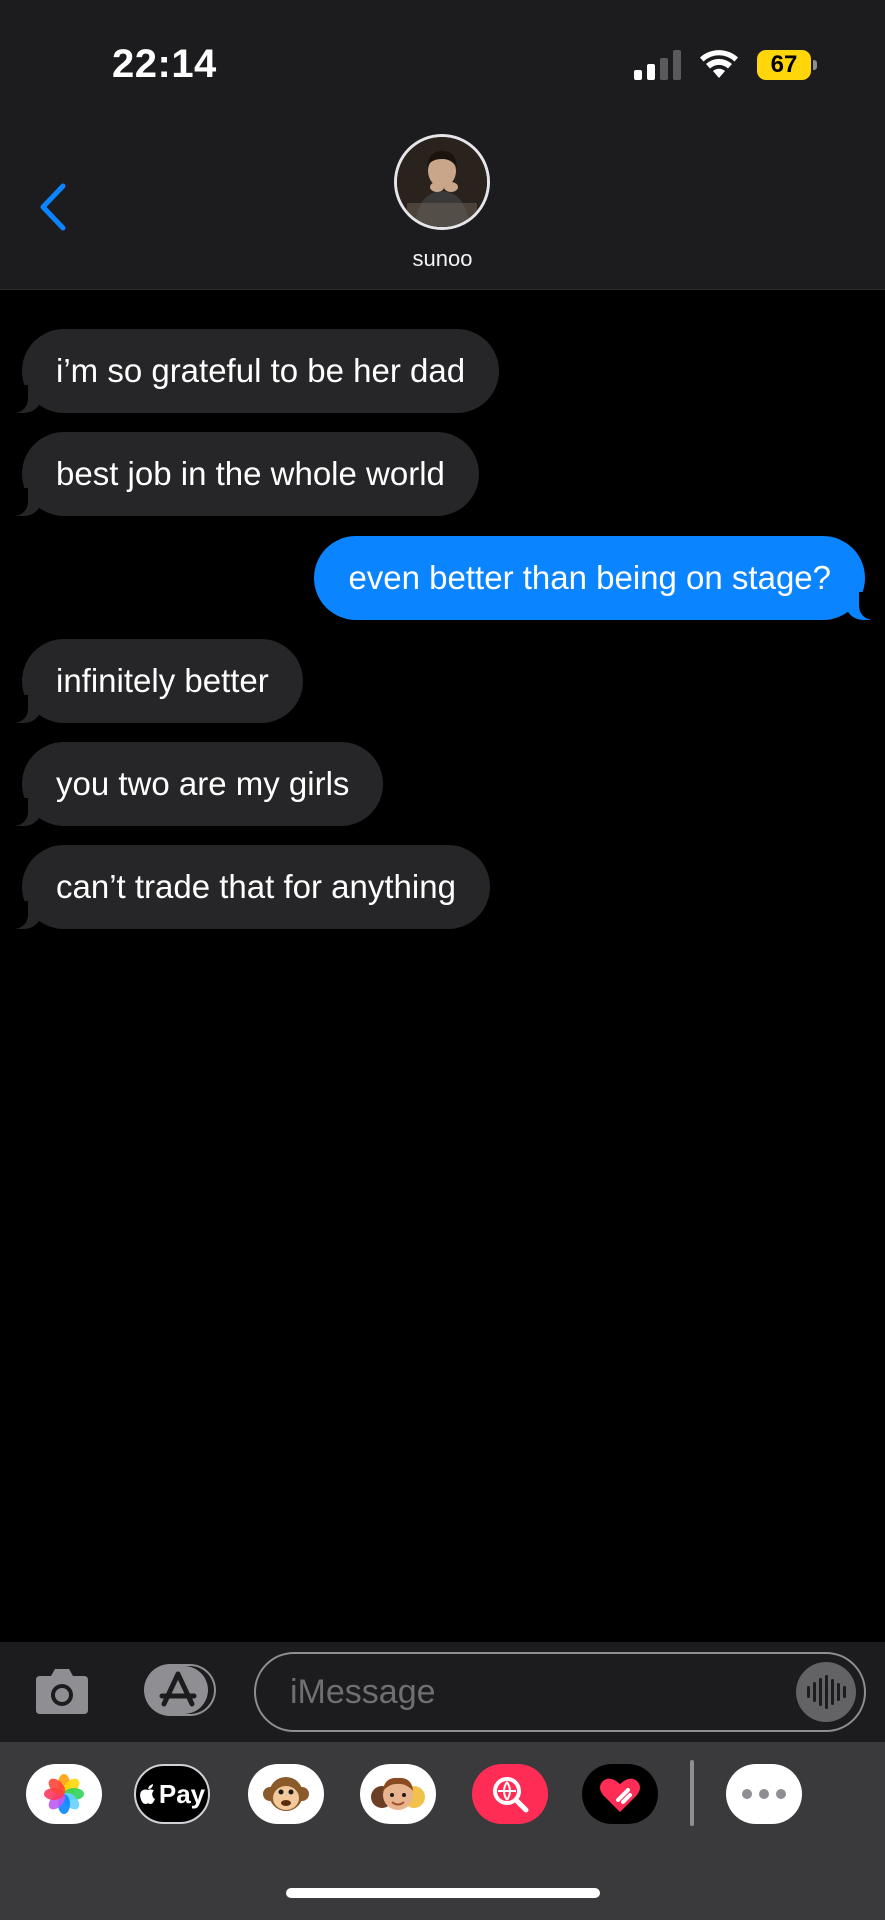  What do you see at coordinates (808, 1692) in the screenshot?
I see `waveform-icon` at bounding box center [808, 1692].